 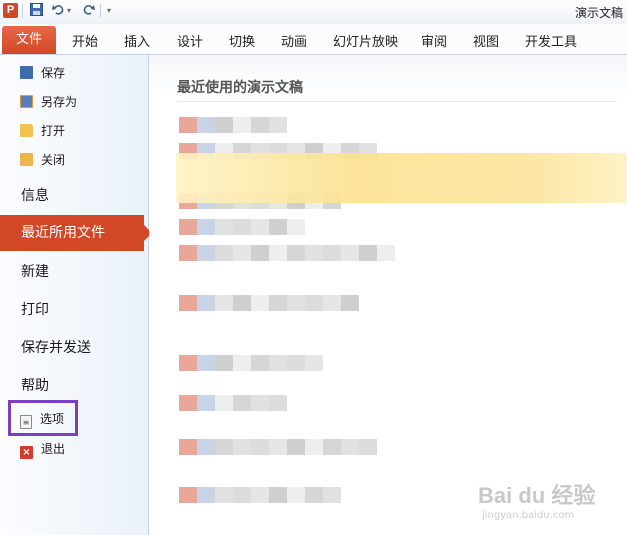 I want to click on nav-print: 打印, so click(x=35, y=309).